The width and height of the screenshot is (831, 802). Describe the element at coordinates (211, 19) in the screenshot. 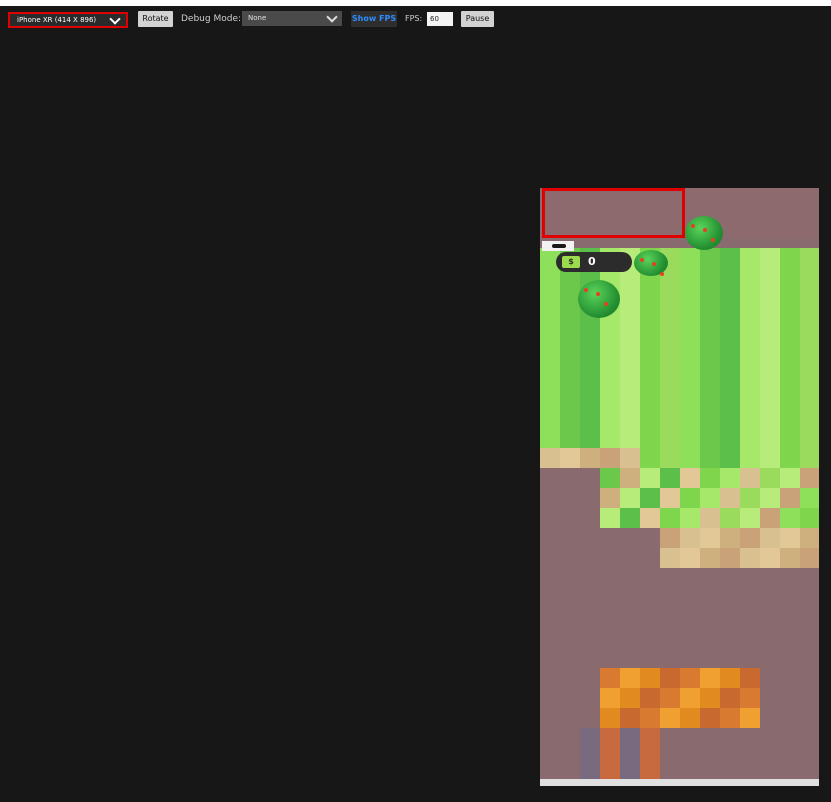

I see `debug-mode-label: Debug Mode:` at that location.